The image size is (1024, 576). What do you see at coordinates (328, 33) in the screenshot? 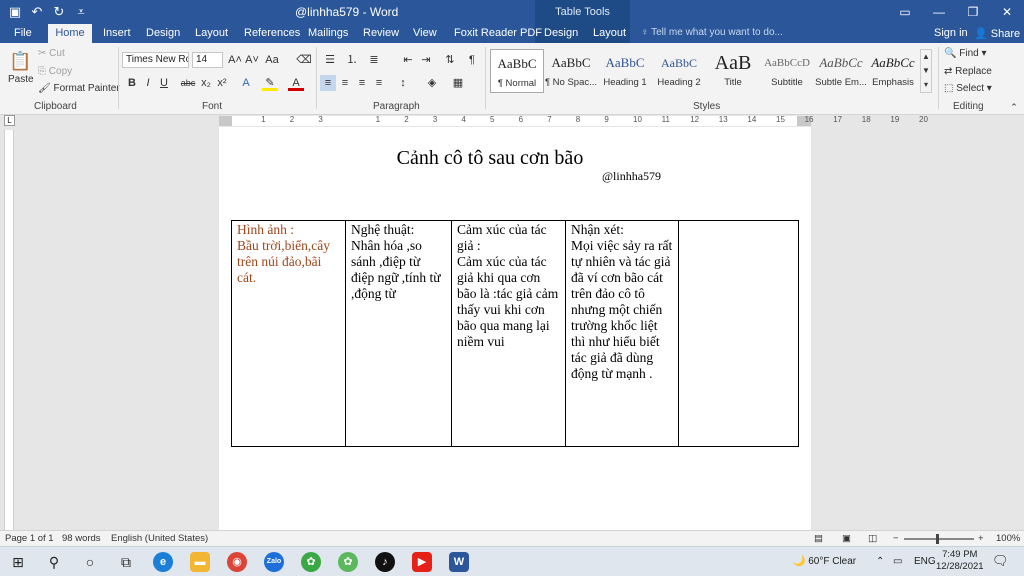
I see `tab-mailings: Mailings` at bounding box center [328, 33].